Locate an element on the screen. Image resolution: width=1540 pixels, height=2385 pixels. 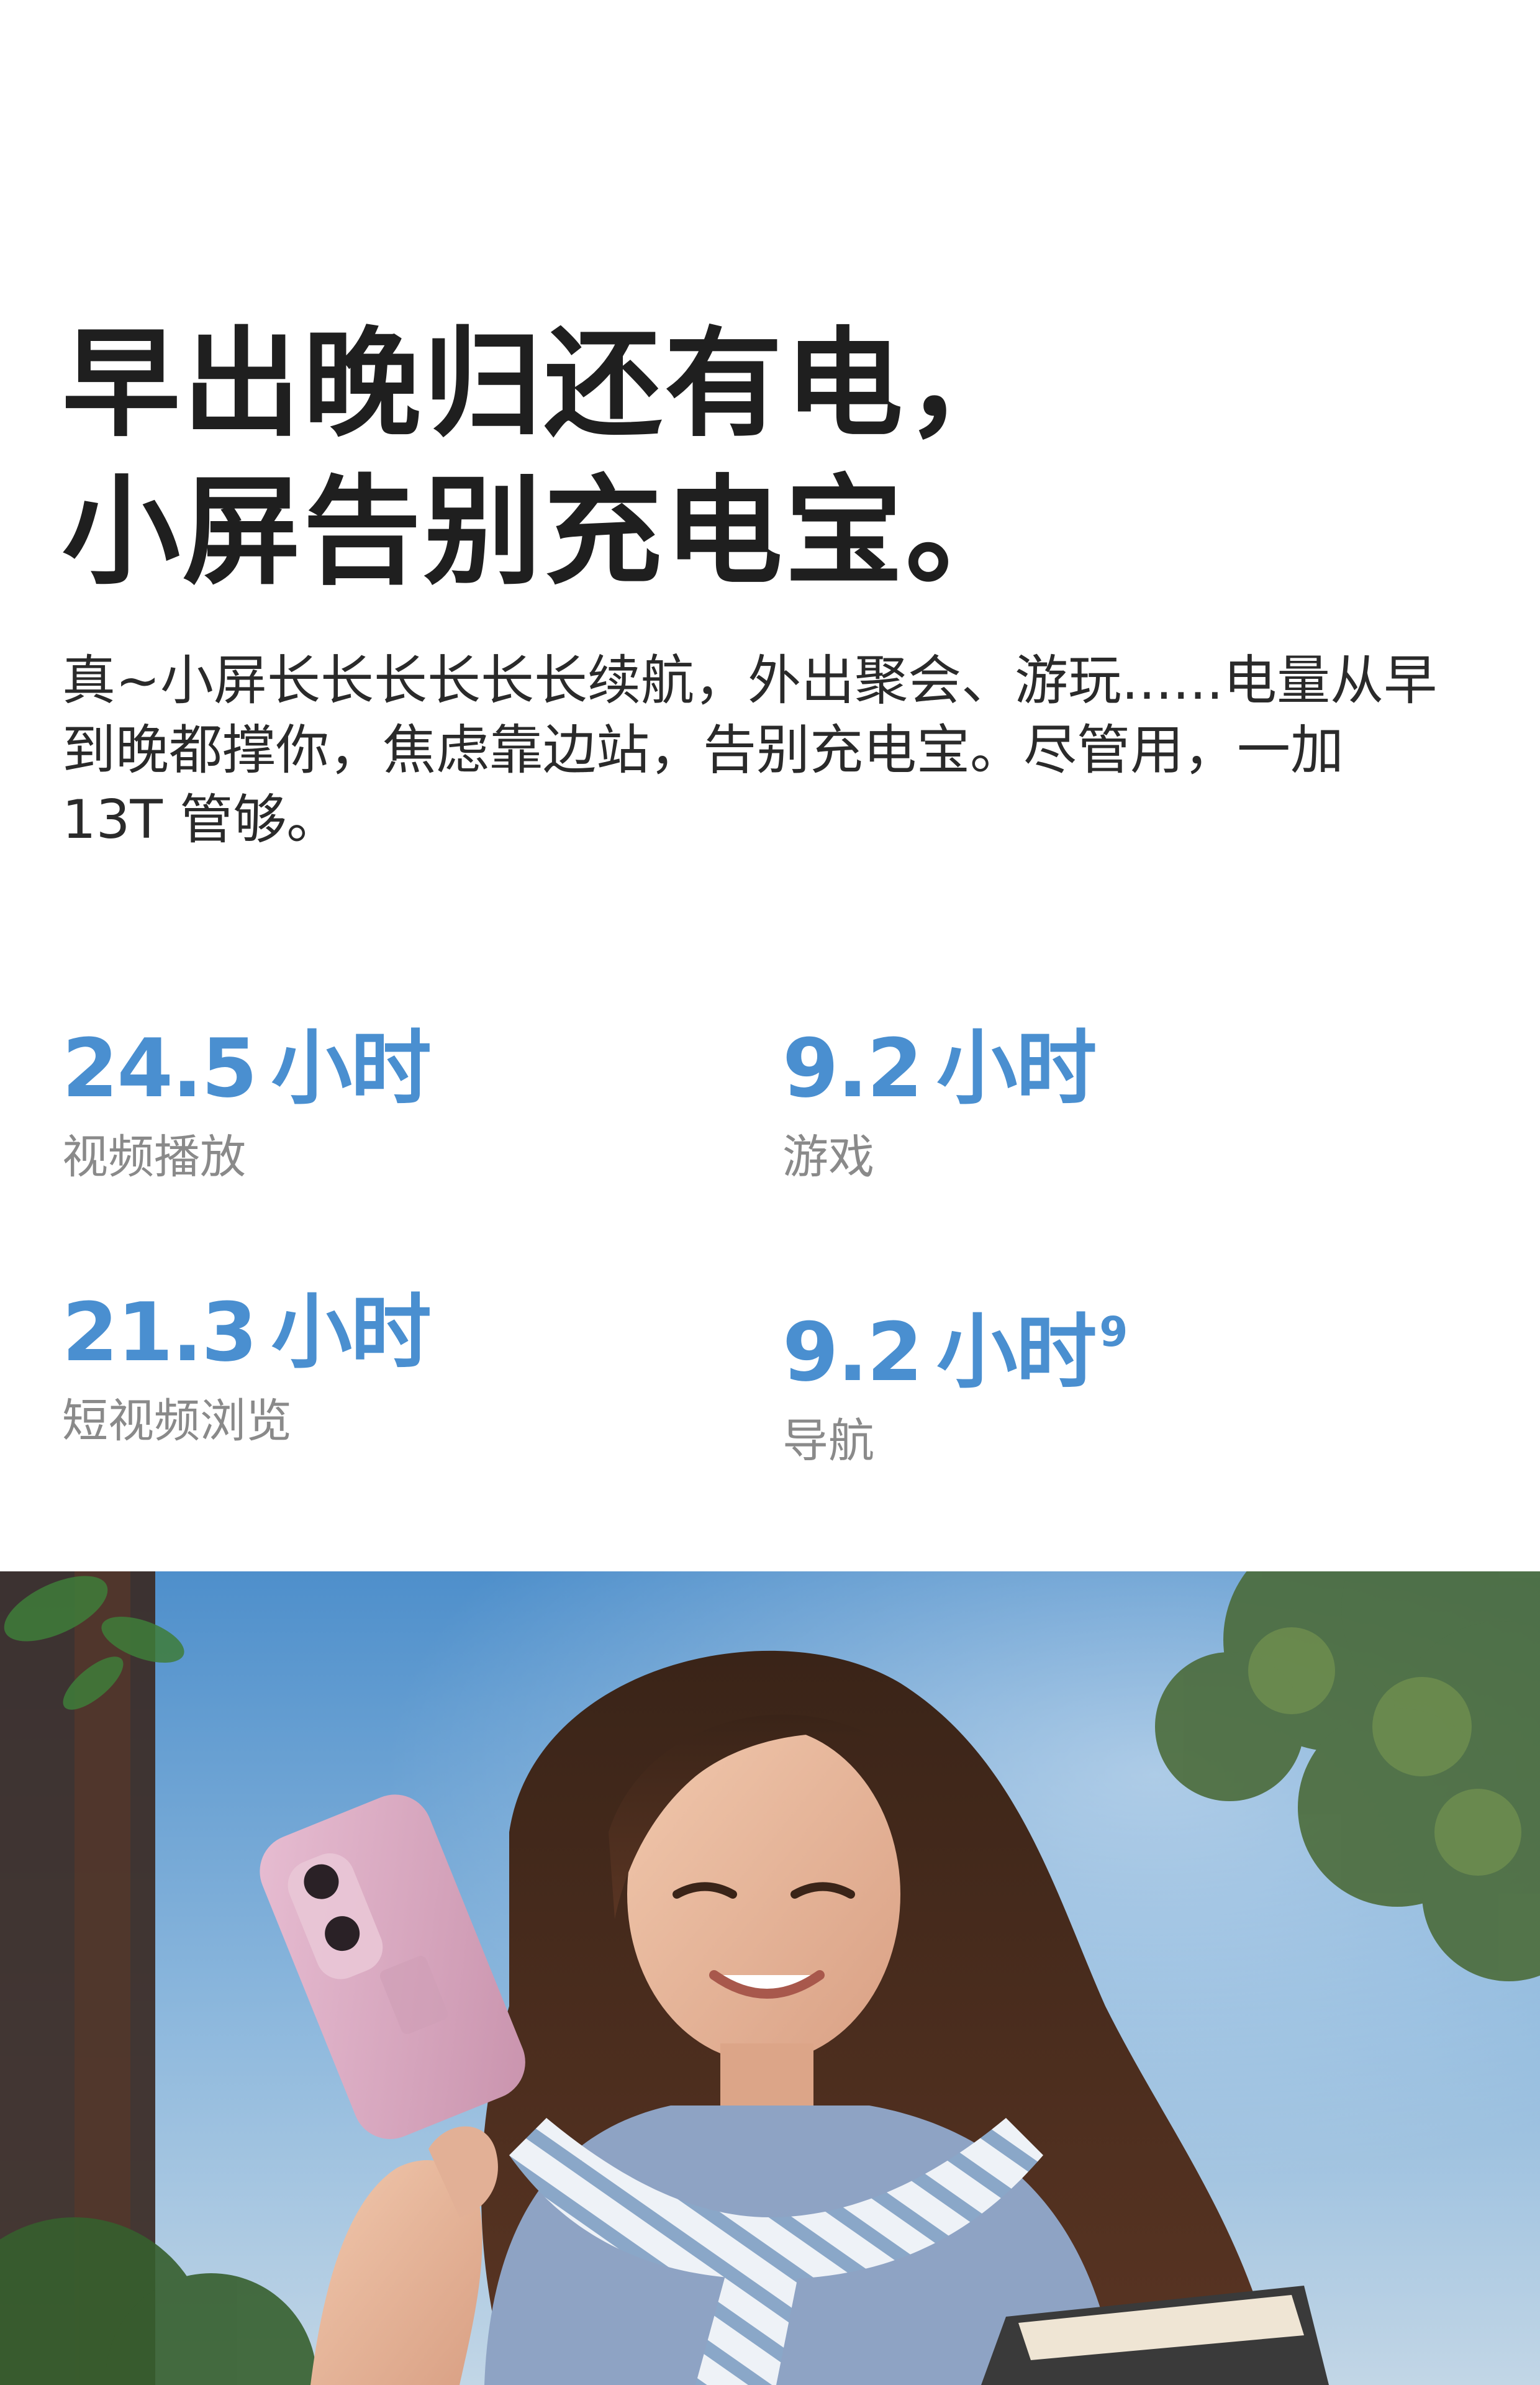
stat-value: 21.3 小时 is located at coordinates (372, 1332).